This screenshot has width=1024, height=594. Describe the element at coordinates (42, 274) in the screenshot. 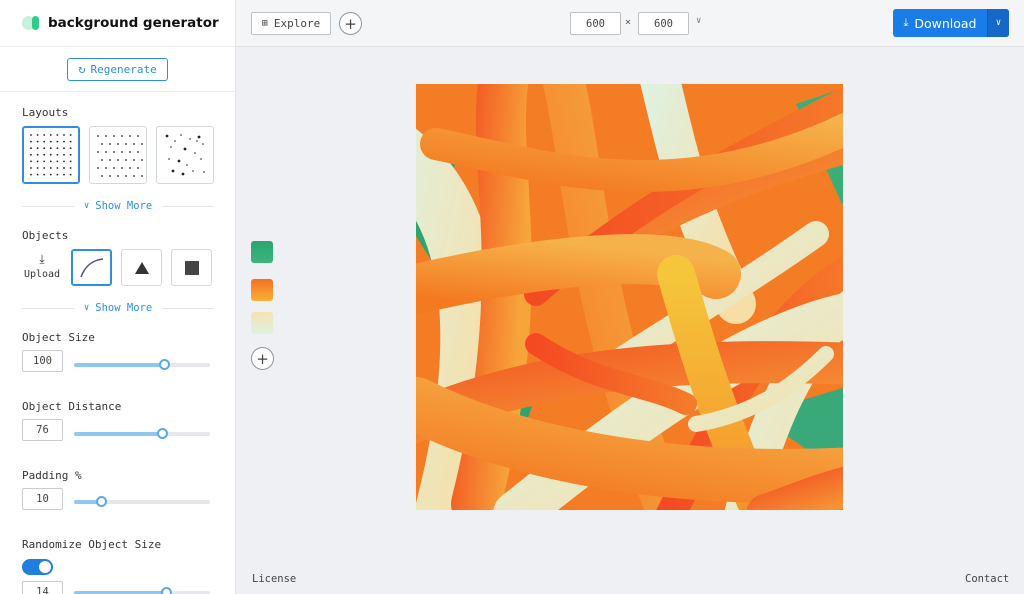

I see `upload-label: Upload` at that location.